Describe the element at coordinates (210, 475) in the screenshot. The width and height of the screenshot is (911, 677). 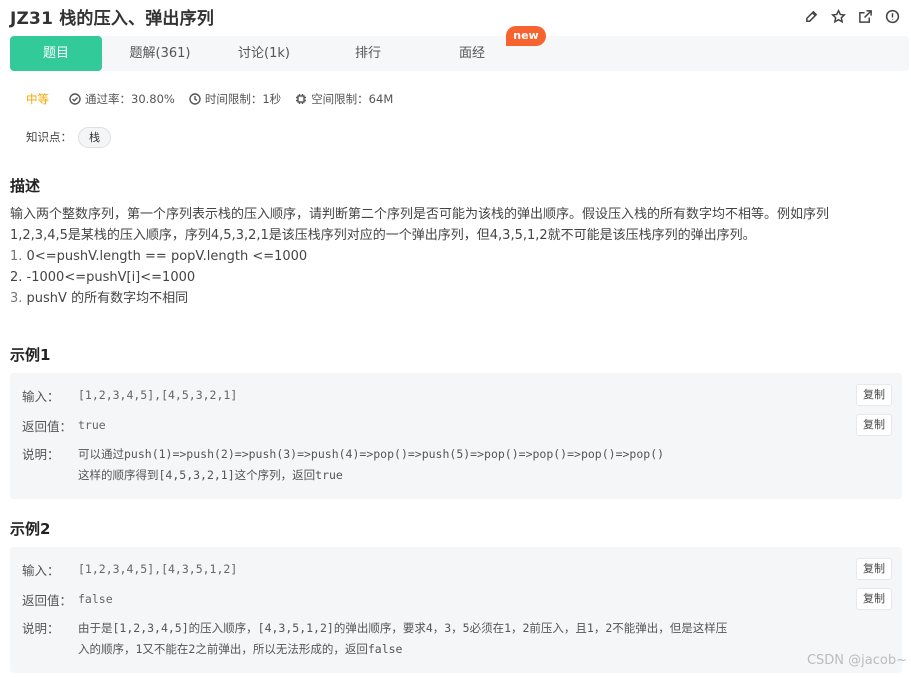
I see `explain-line: 这样的顺序得到[4,5,3,2,1]这个序列，返回true` at that location.